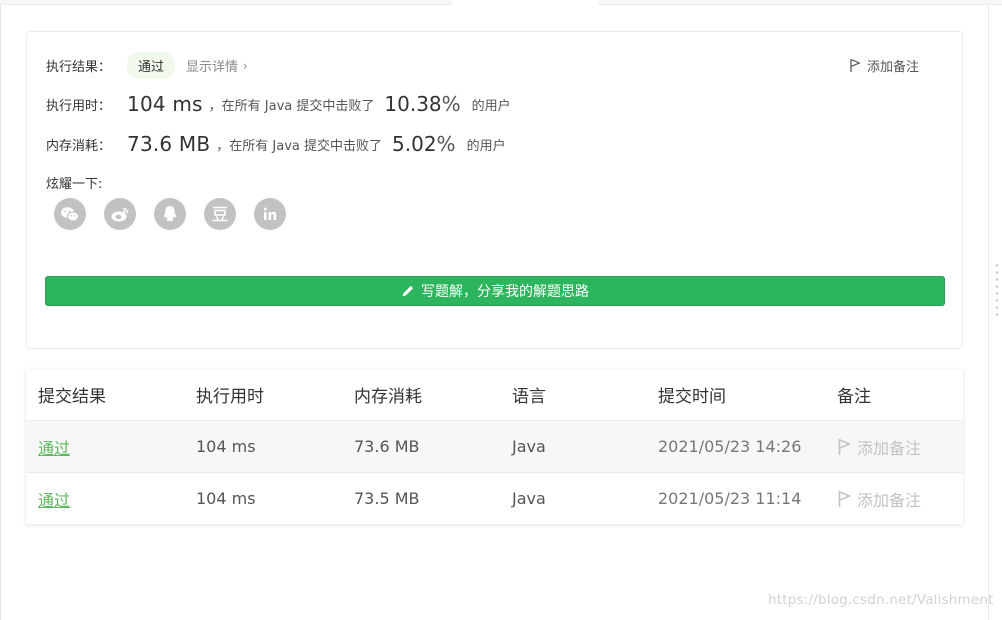 Image resolution: width=1002 pixels, height=620 pixels. I want to click on left-border, so click(0, 312).